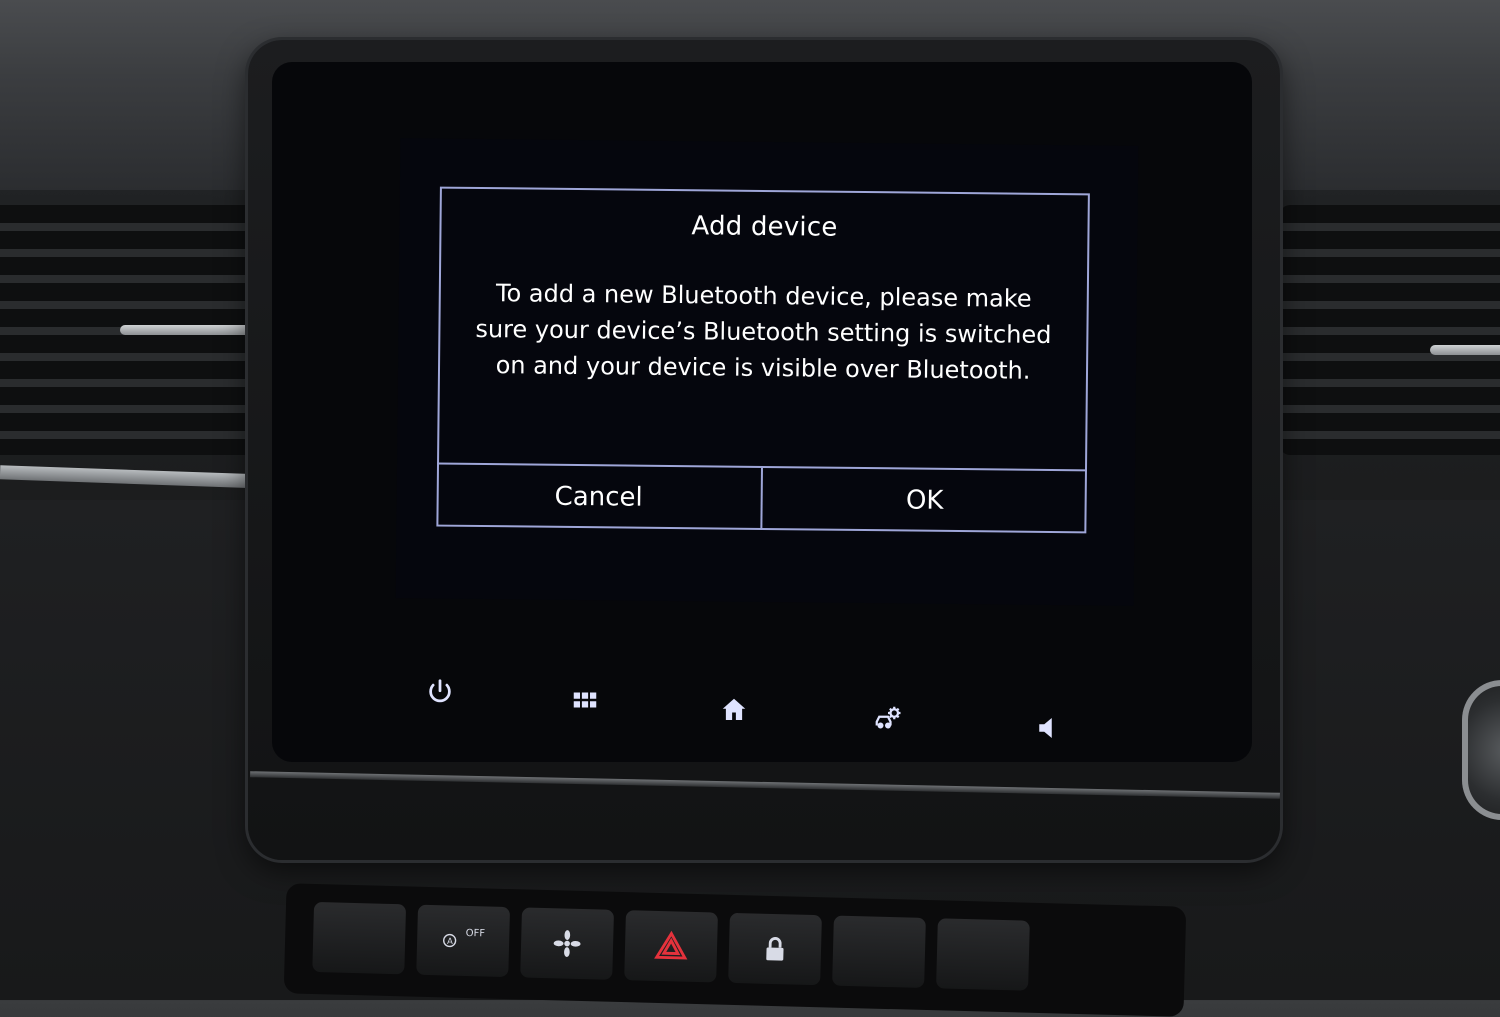  Describe the element at coordinates (775, 949) in the screenshot. I see `door-lock-button` at that location.